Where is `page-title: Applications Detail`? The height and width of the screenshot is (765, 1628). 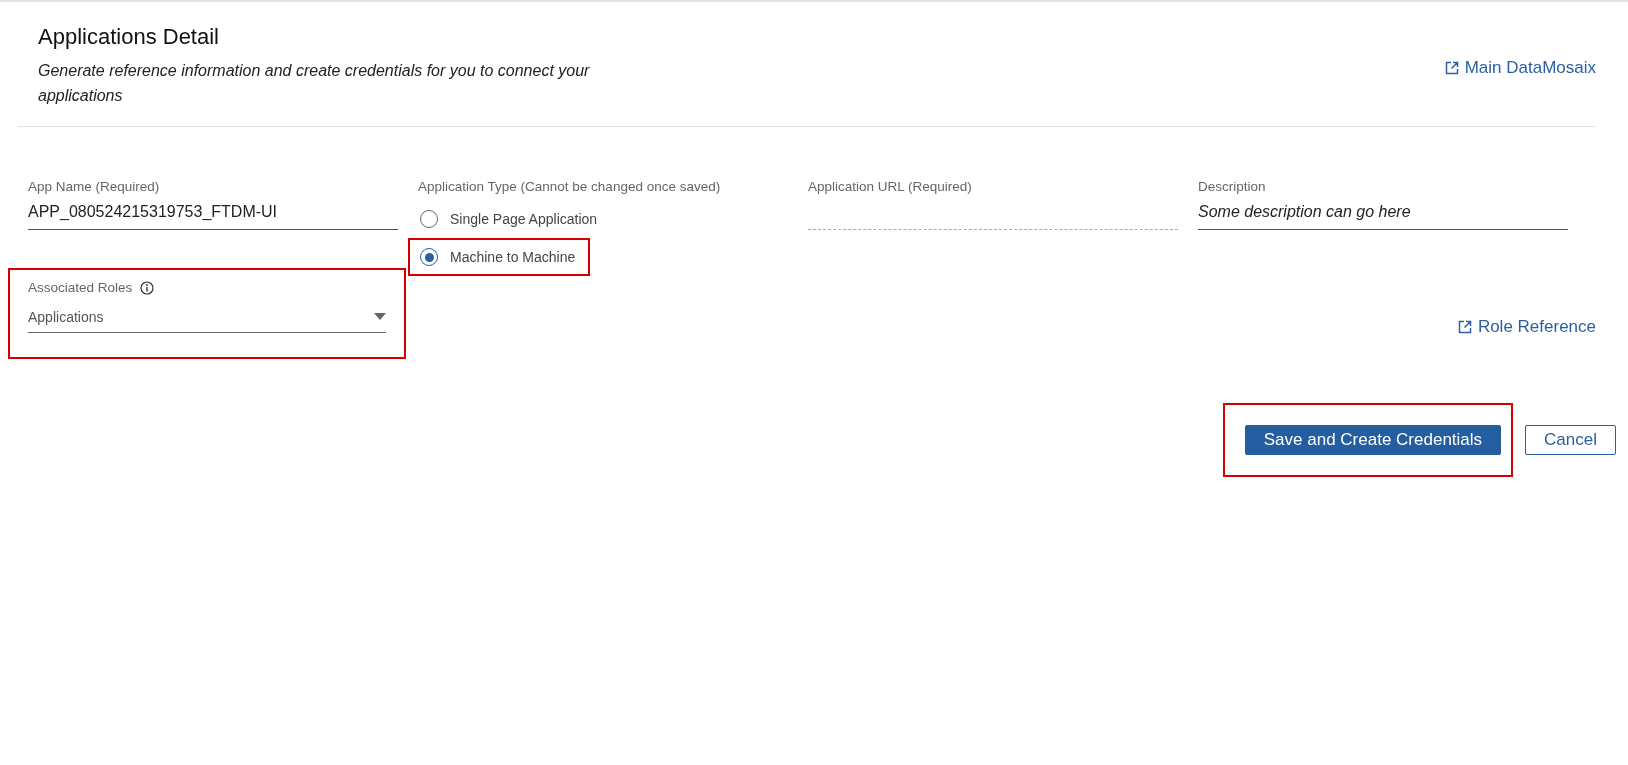 page-title: Applications Detail is located at coordinates (129, 37).